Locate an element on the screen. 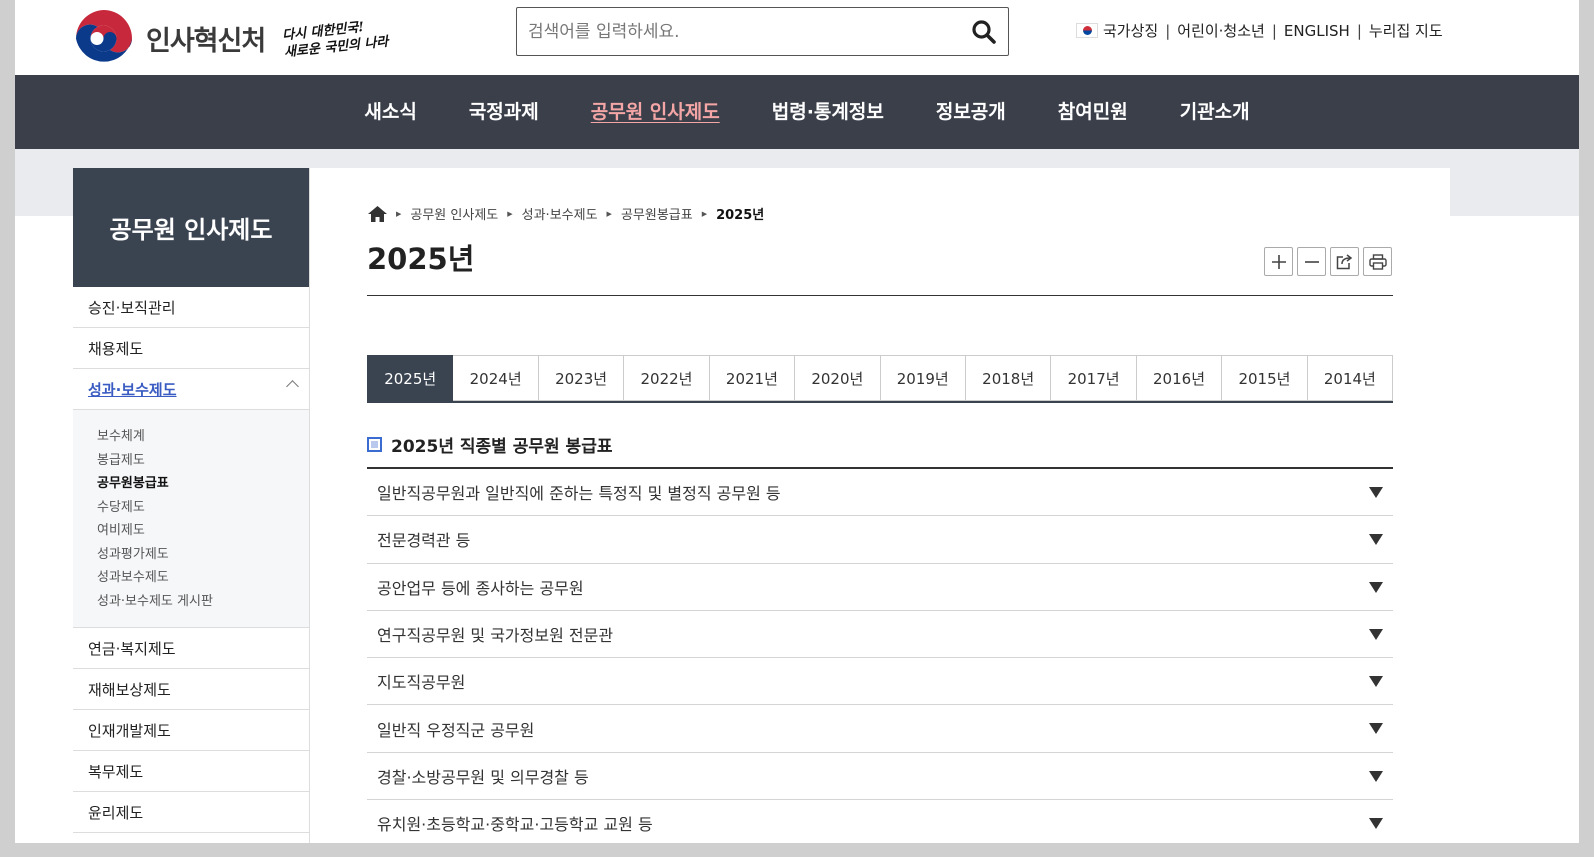 This screenshot has height=857, width=1594. zoom-in-button is located at coordinates (1278, 261).